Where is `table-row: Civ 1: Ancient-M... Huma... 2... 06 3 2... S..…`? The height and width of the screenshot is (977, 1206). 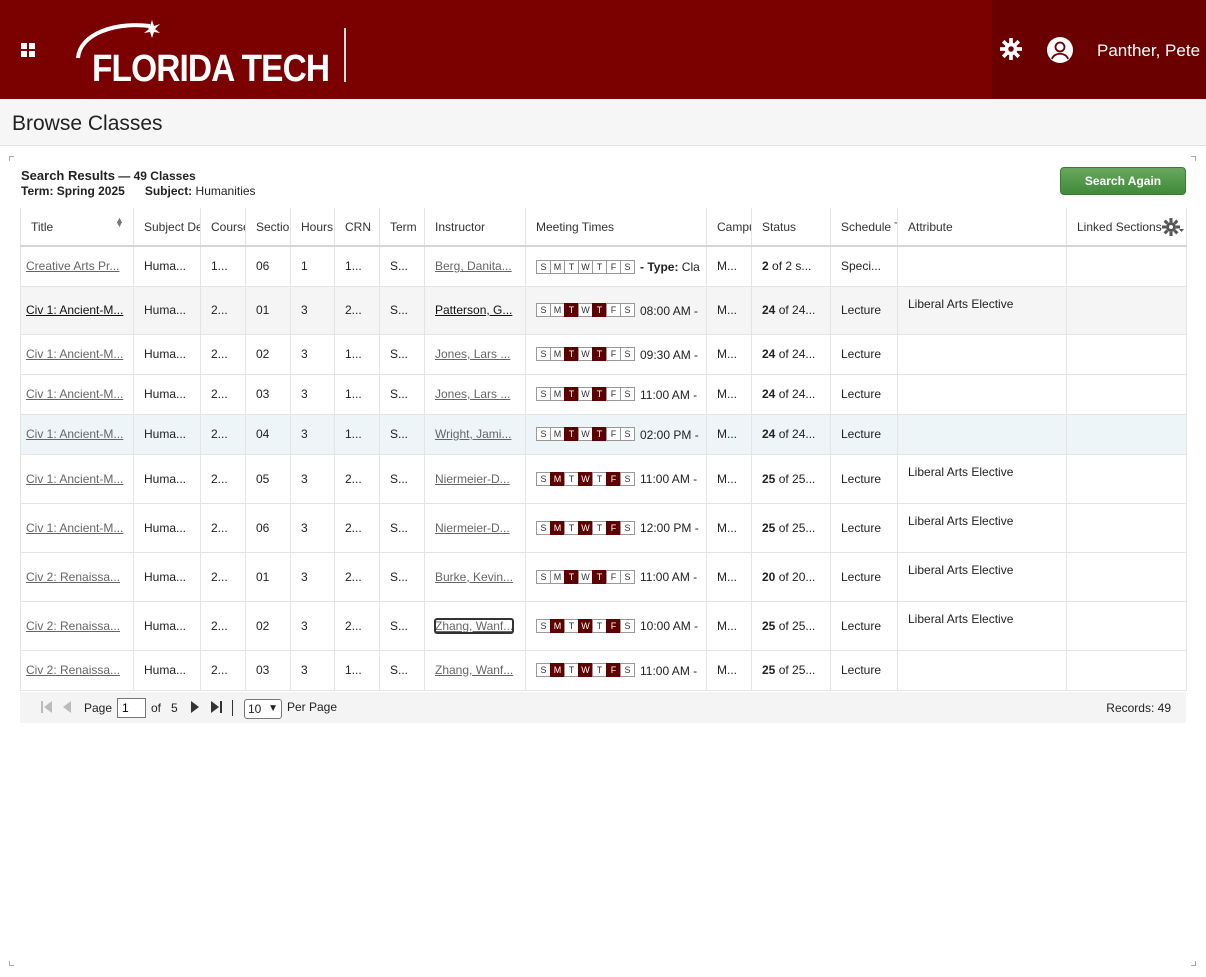
table-row: Civ 1: Ancient-M... Huma... 2... 06 3 2... S..… is located at coordinates (603, 528).